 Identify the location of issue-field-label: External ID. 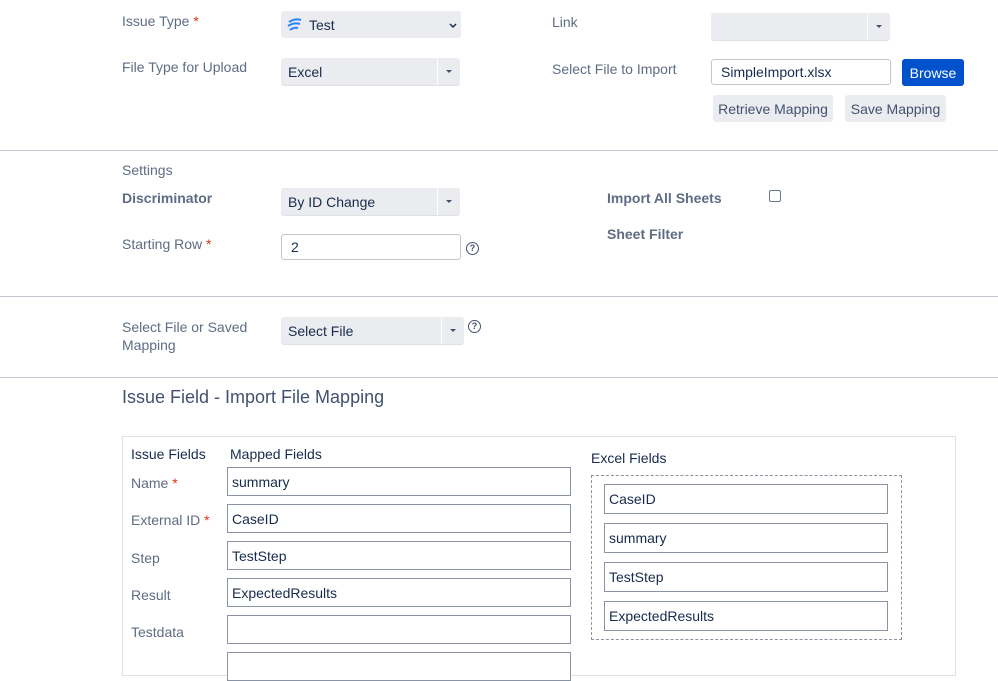
(166, 520).